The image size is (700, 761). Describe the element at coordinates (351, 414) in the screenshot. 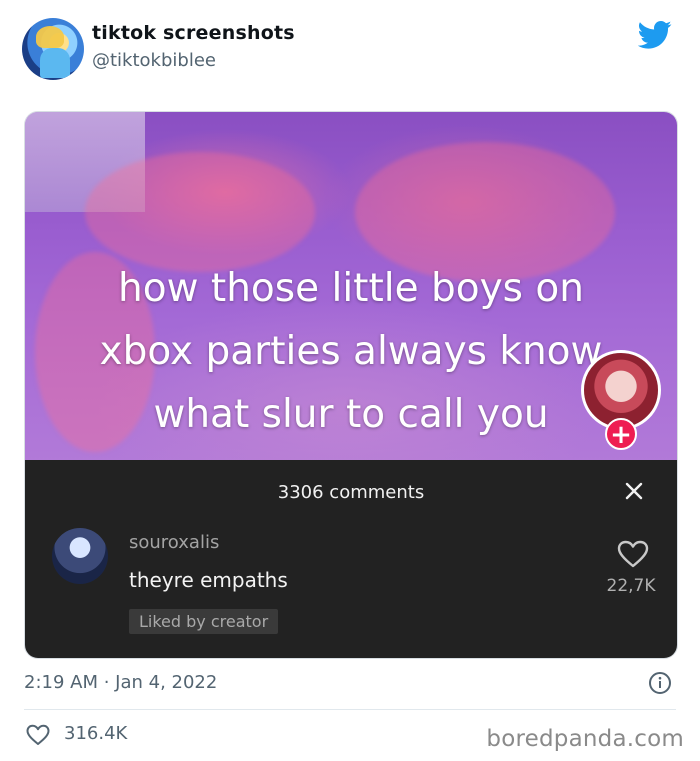

I see `caption-line: what slur to call you` at that location.